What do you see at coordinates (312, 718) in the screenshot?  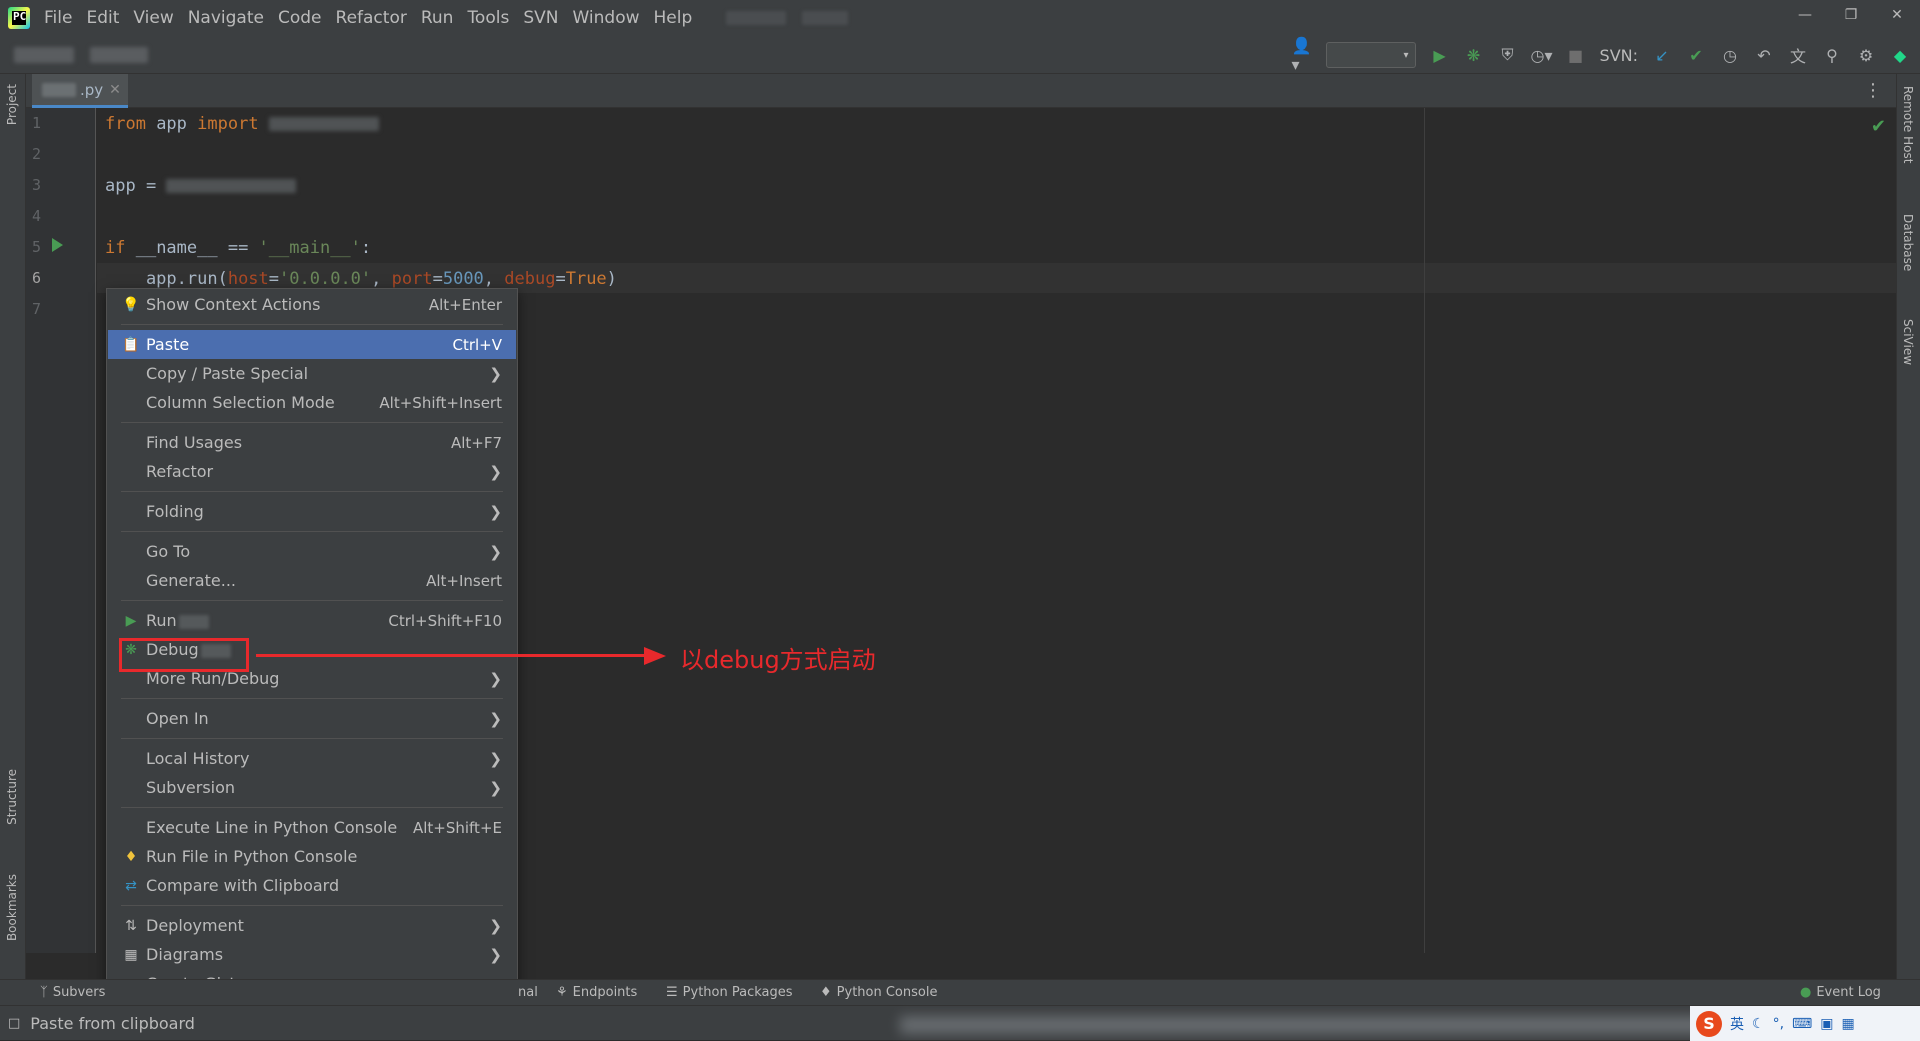 I see `menu-item-open-in: Open In ❯` at bounding box center [312, 718].